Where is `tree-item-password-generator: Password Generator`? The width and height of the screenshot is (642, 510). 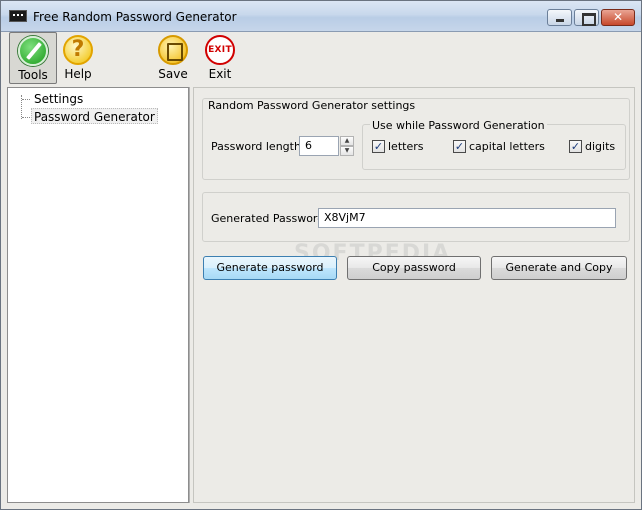
tree-item-password-generator: Password Generator is located at coordinates (94, 116).